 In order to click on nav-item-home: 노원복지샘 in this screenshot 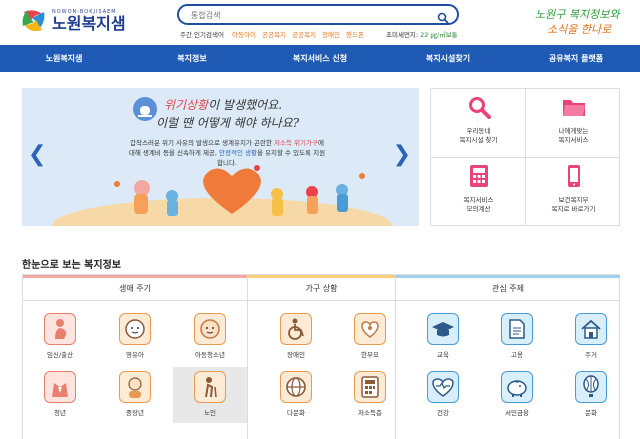, I will do `click(64, 58)`.